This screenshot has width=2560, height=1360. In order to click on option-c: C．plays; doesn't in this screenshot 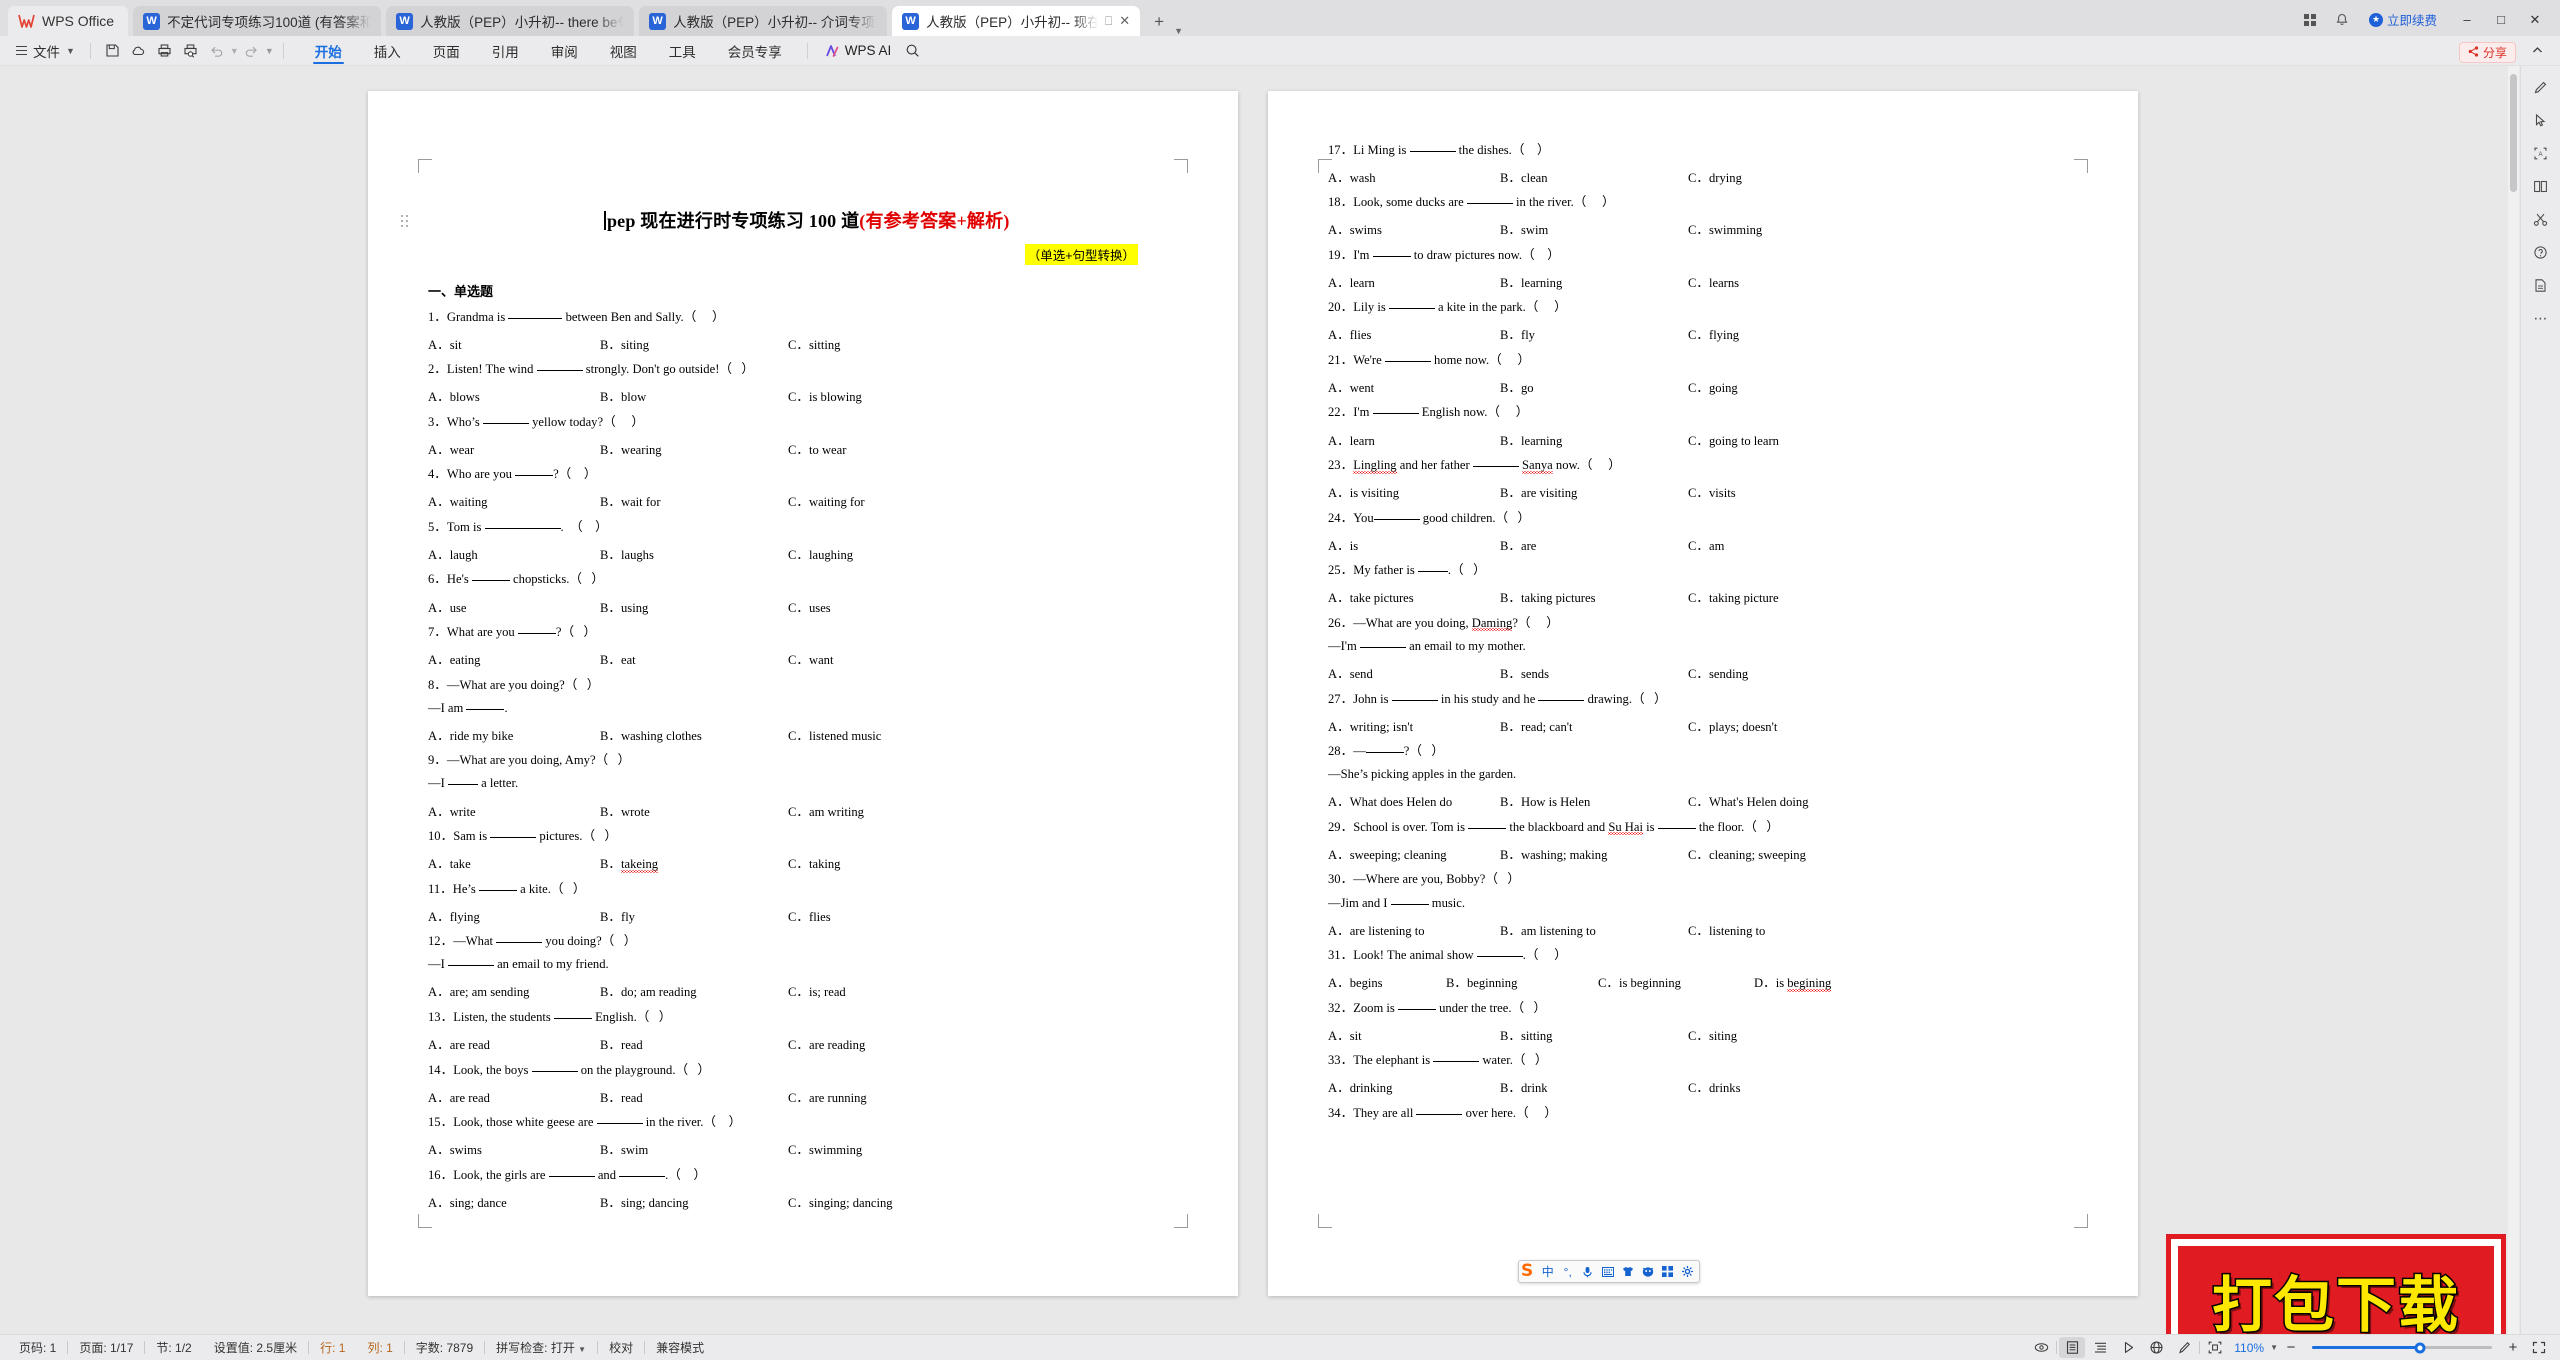, I will do `click(1778, 725)`.